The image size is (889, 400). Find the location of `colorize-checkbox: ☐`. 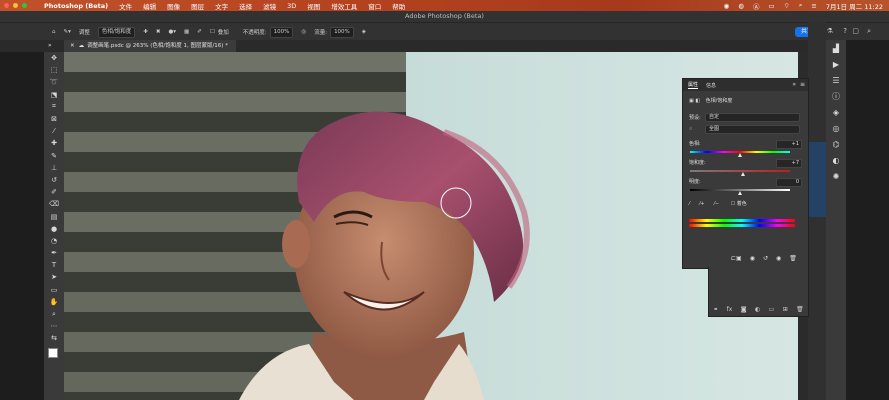

colorize-checkbox: ☐ is located at coordinates (733, 204).